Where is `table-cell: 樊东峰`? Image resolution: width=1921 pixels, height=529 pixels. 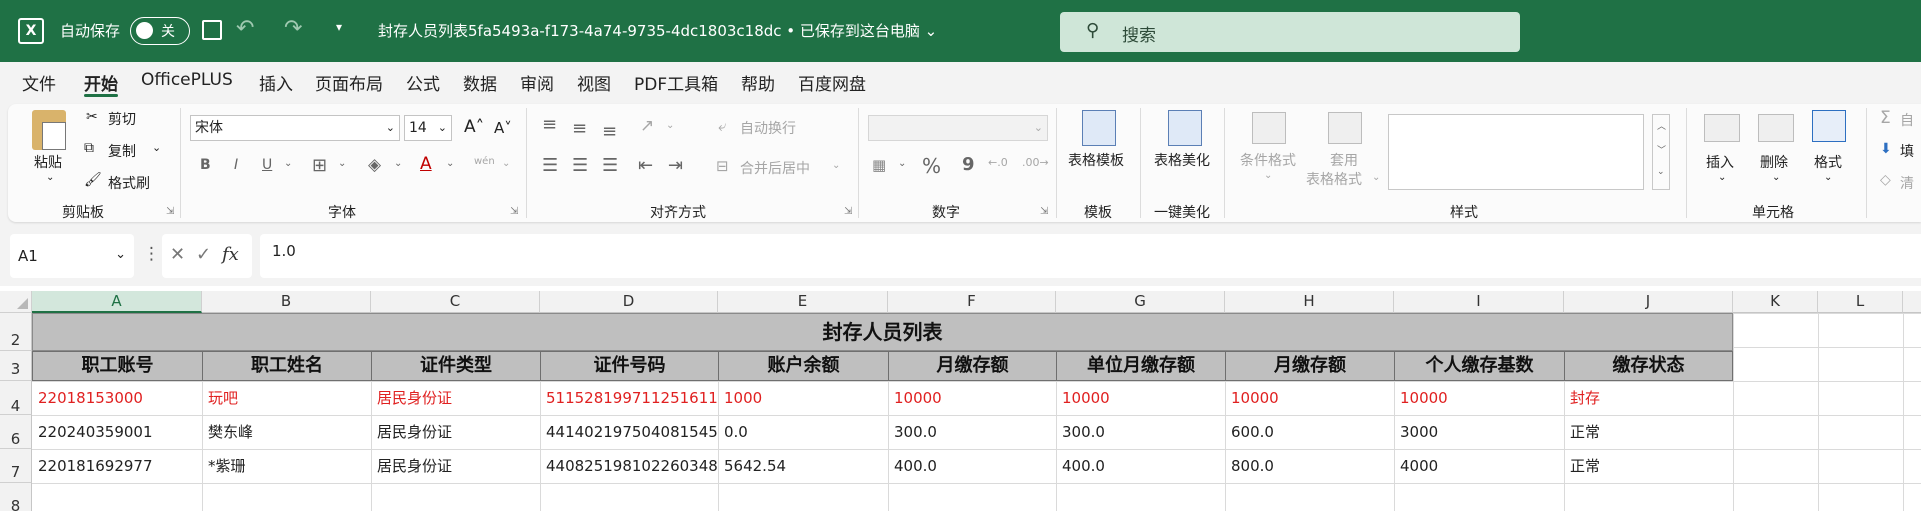 table-cell: 樊东峰 is located at coordinates (286, 432).